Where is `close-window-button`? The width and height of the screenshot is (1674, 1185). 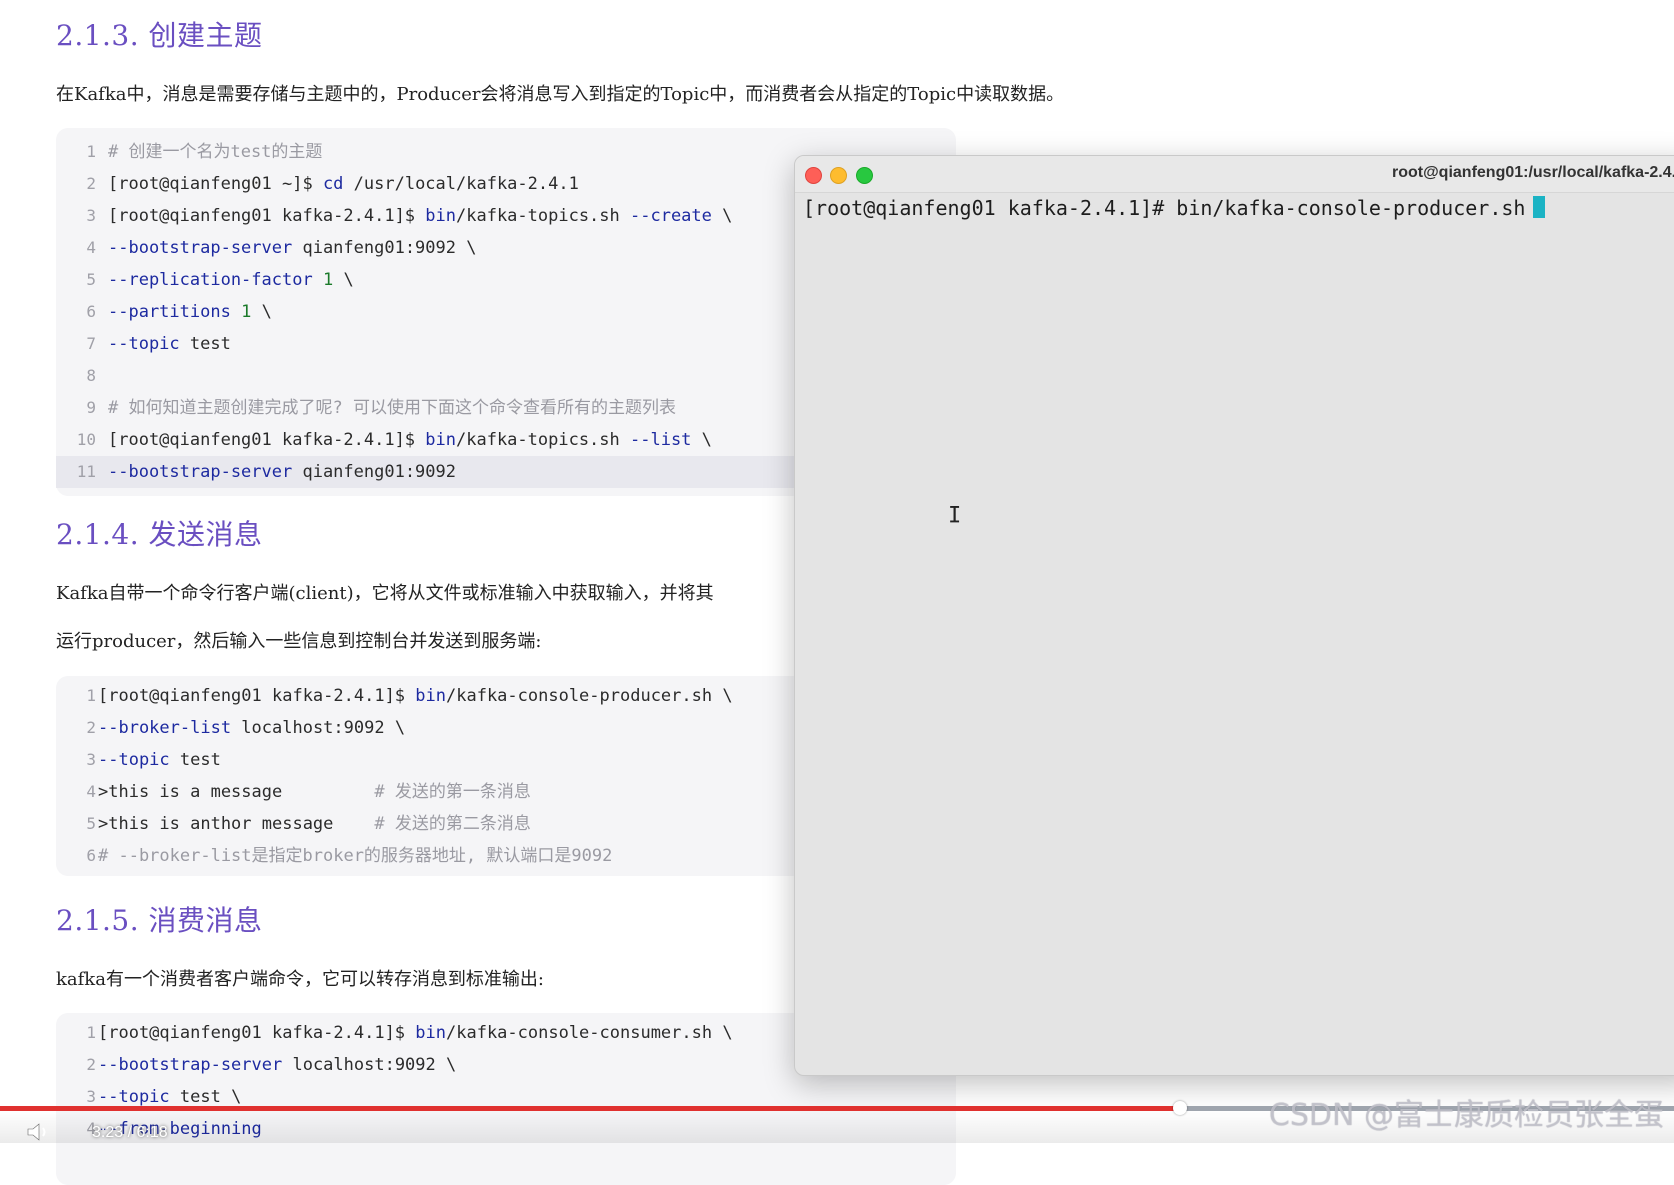
close-window-button is located at coordinates (813, 175).